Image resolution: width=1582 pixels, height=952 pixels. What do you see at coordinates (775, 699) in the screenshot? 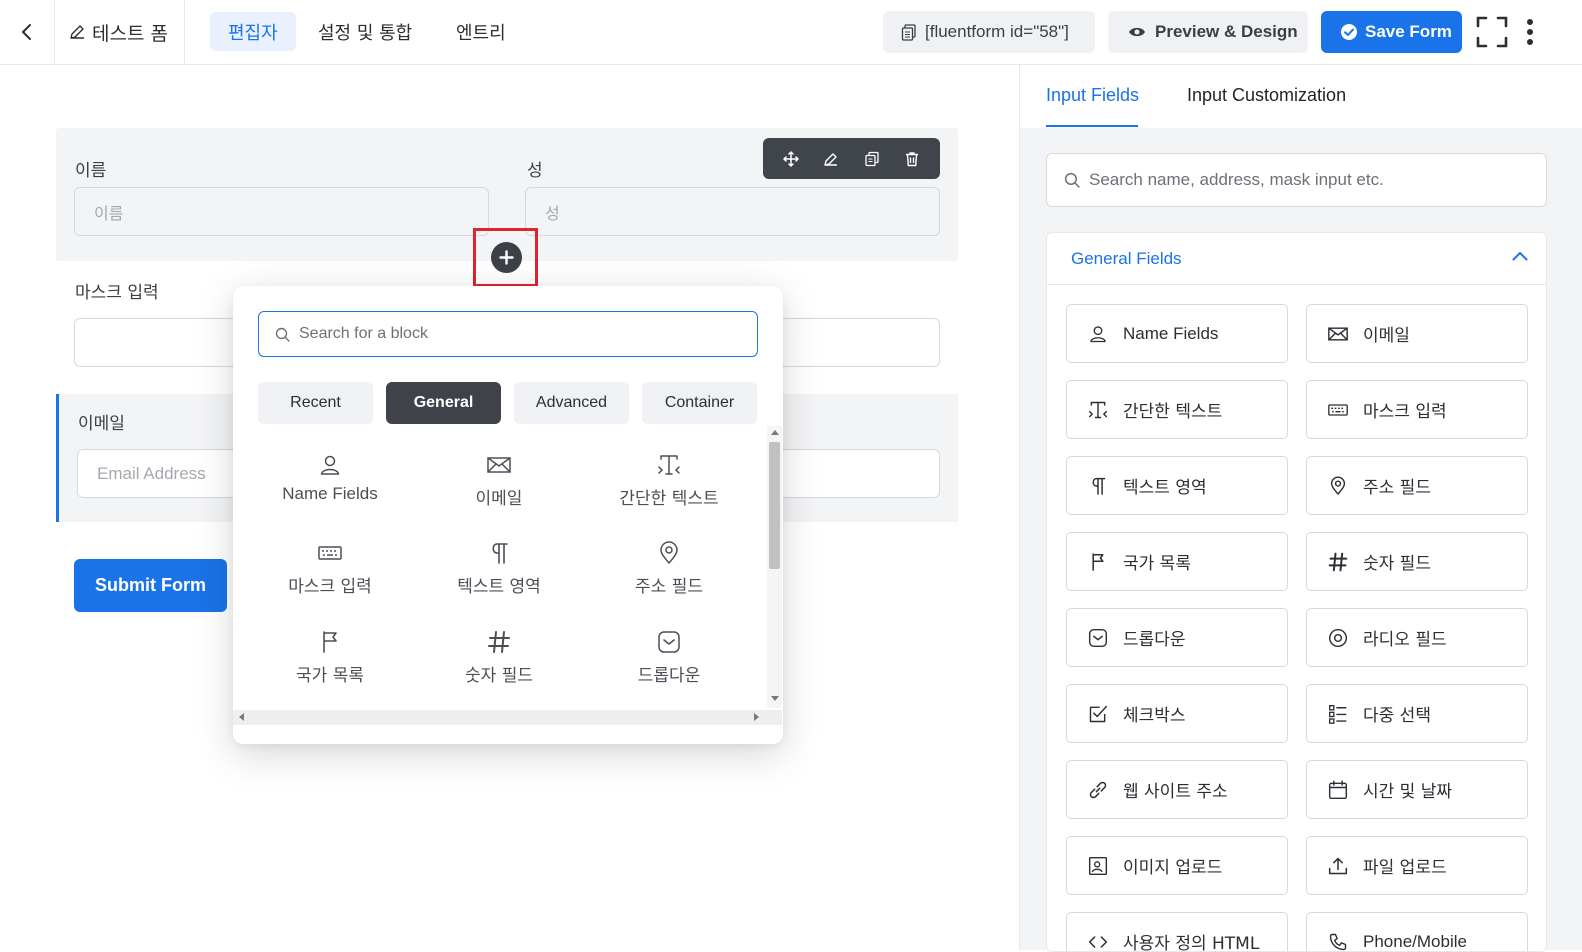
I see `scroll-down-arrow-icon` at bounding box center [775, 699].